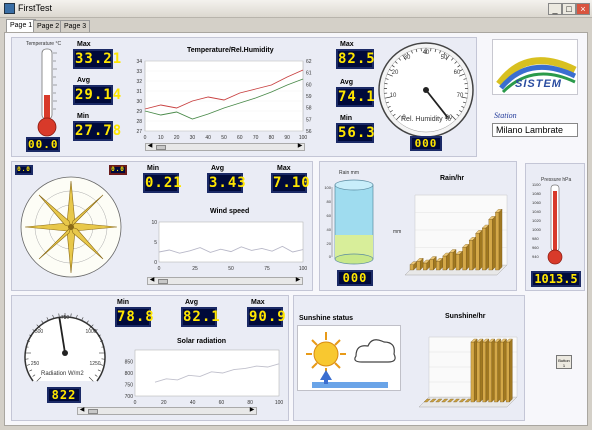  What do you see at coordinates (98, 131) in the screenshot?
I see `temp-min-value: 27.78` at bounding box center [98, 131].